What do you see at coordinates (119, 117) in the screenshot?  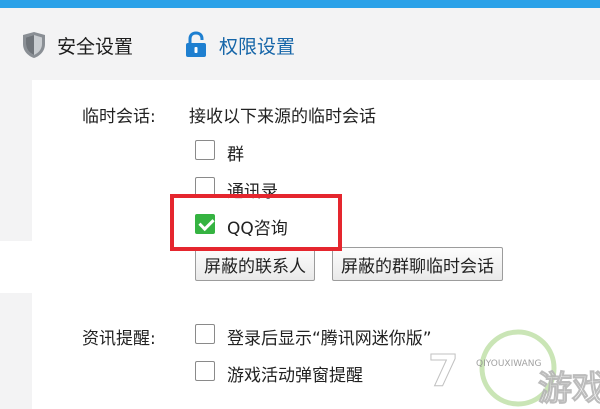 I see `temp-chat-label: 临时会话:` at bounding box center [119, 117].